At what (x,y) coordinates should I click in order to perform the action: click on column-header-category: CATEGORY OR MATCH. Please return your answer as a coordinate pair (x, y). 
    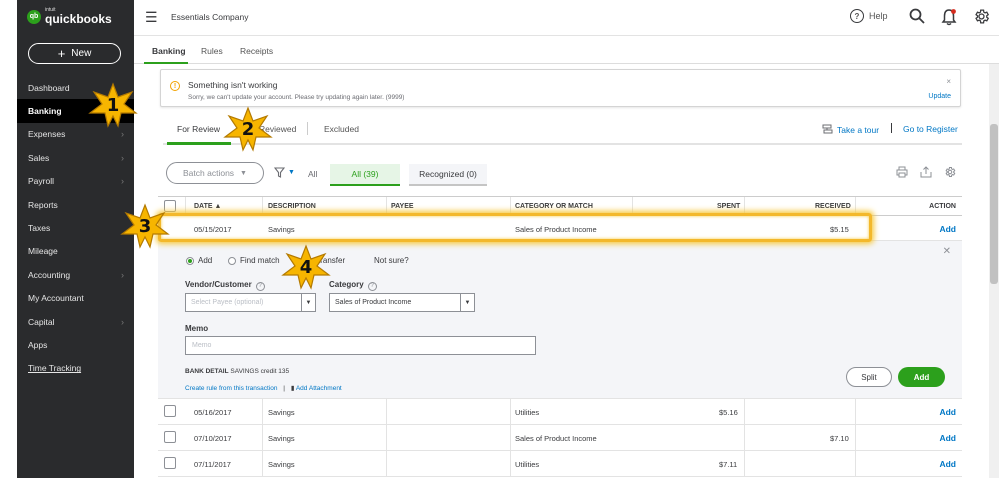
    Looking at the image, I should click on (554, 206).